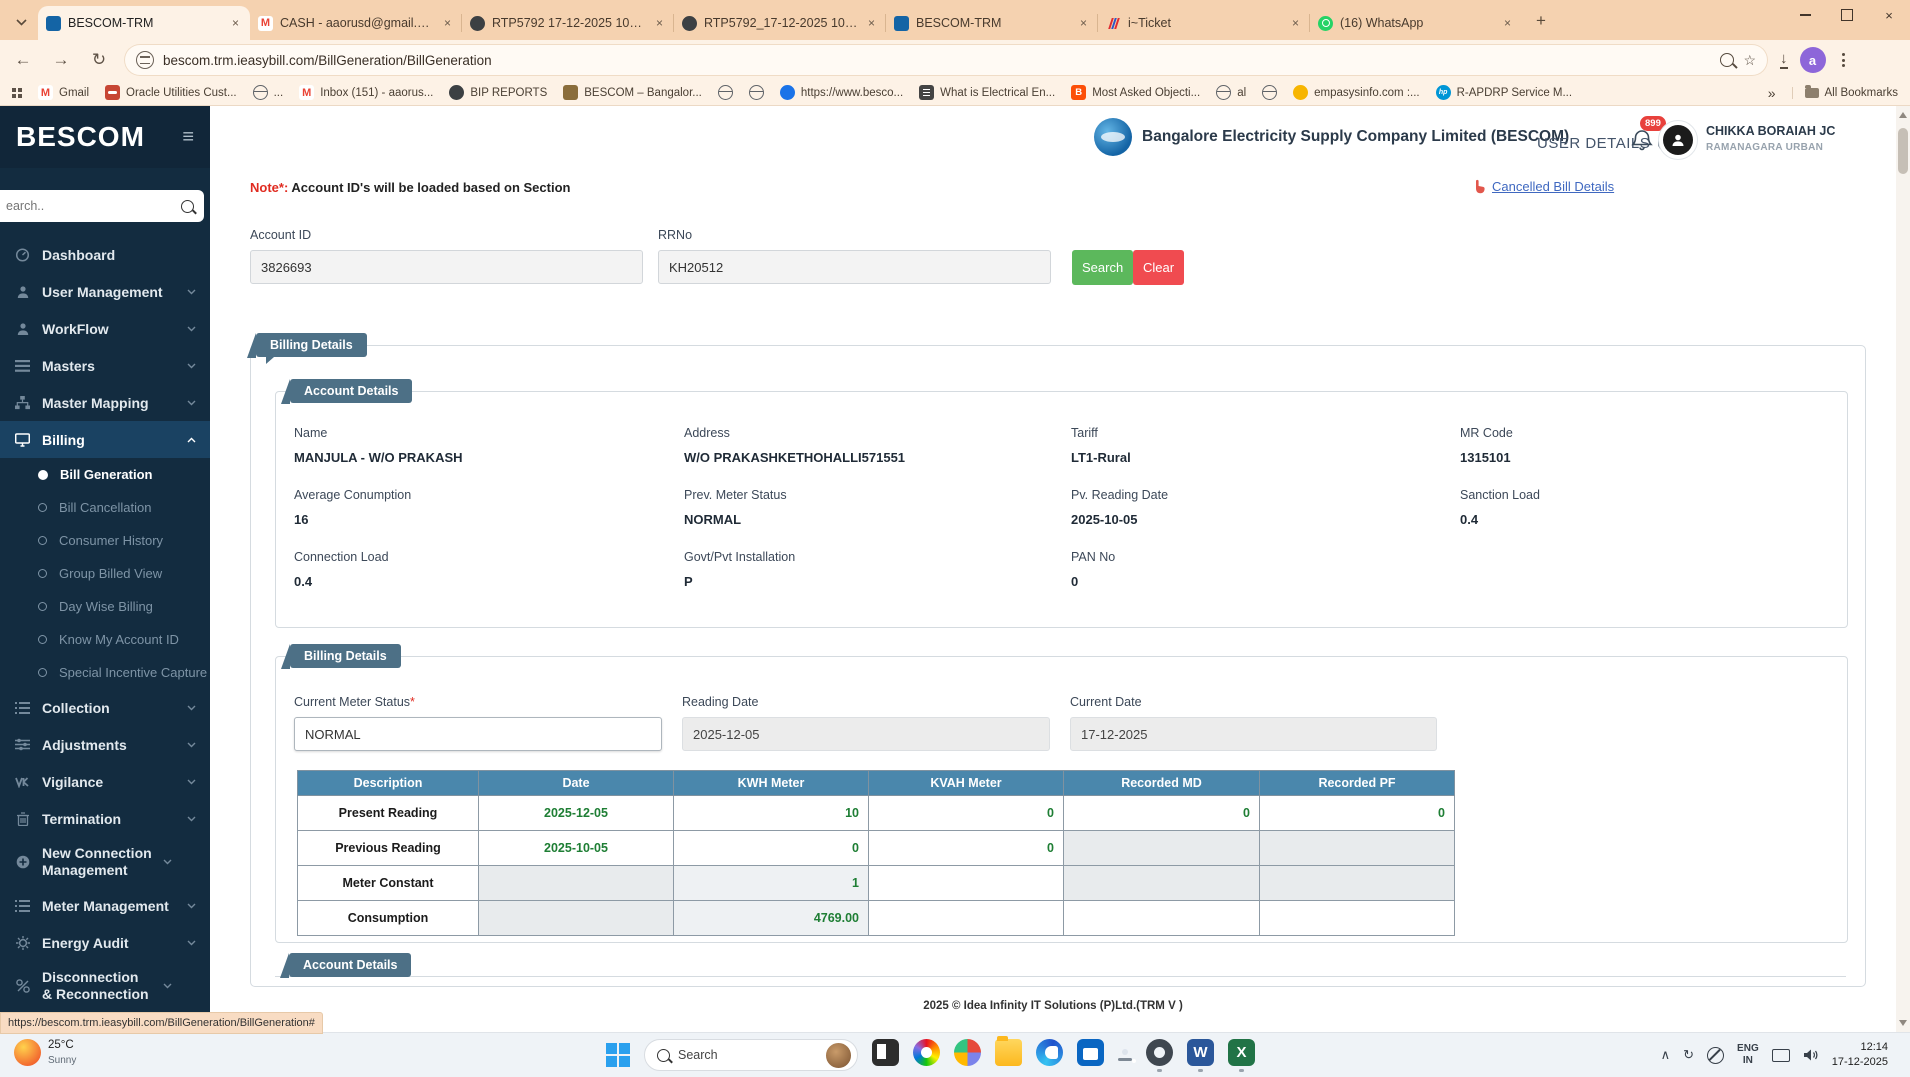 Image resolution: width=1910 pixels, height=1077 pixels. What do you see at coordinates (105, 942) in the screenshot?
I see `sidebar-item-energy-audit: Energy Audit` at bounding box center [105, 942].